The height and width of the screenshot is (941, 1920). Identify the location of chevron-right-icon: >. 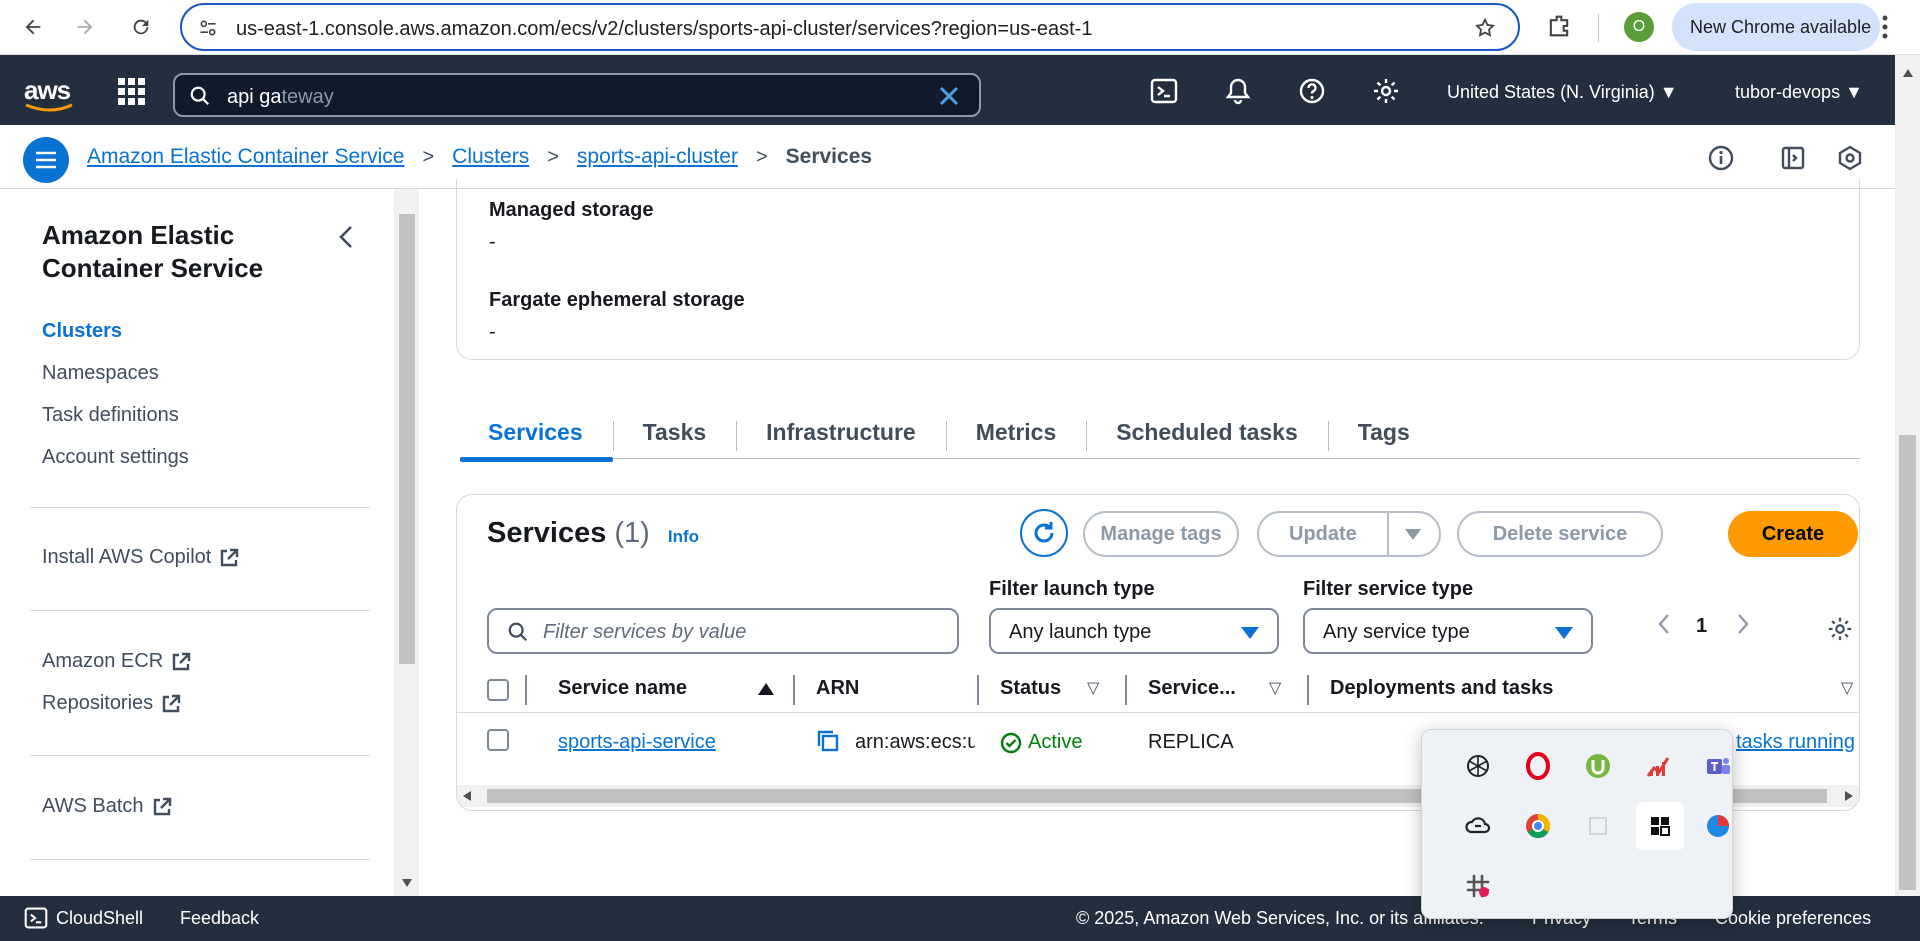
(761, 156).